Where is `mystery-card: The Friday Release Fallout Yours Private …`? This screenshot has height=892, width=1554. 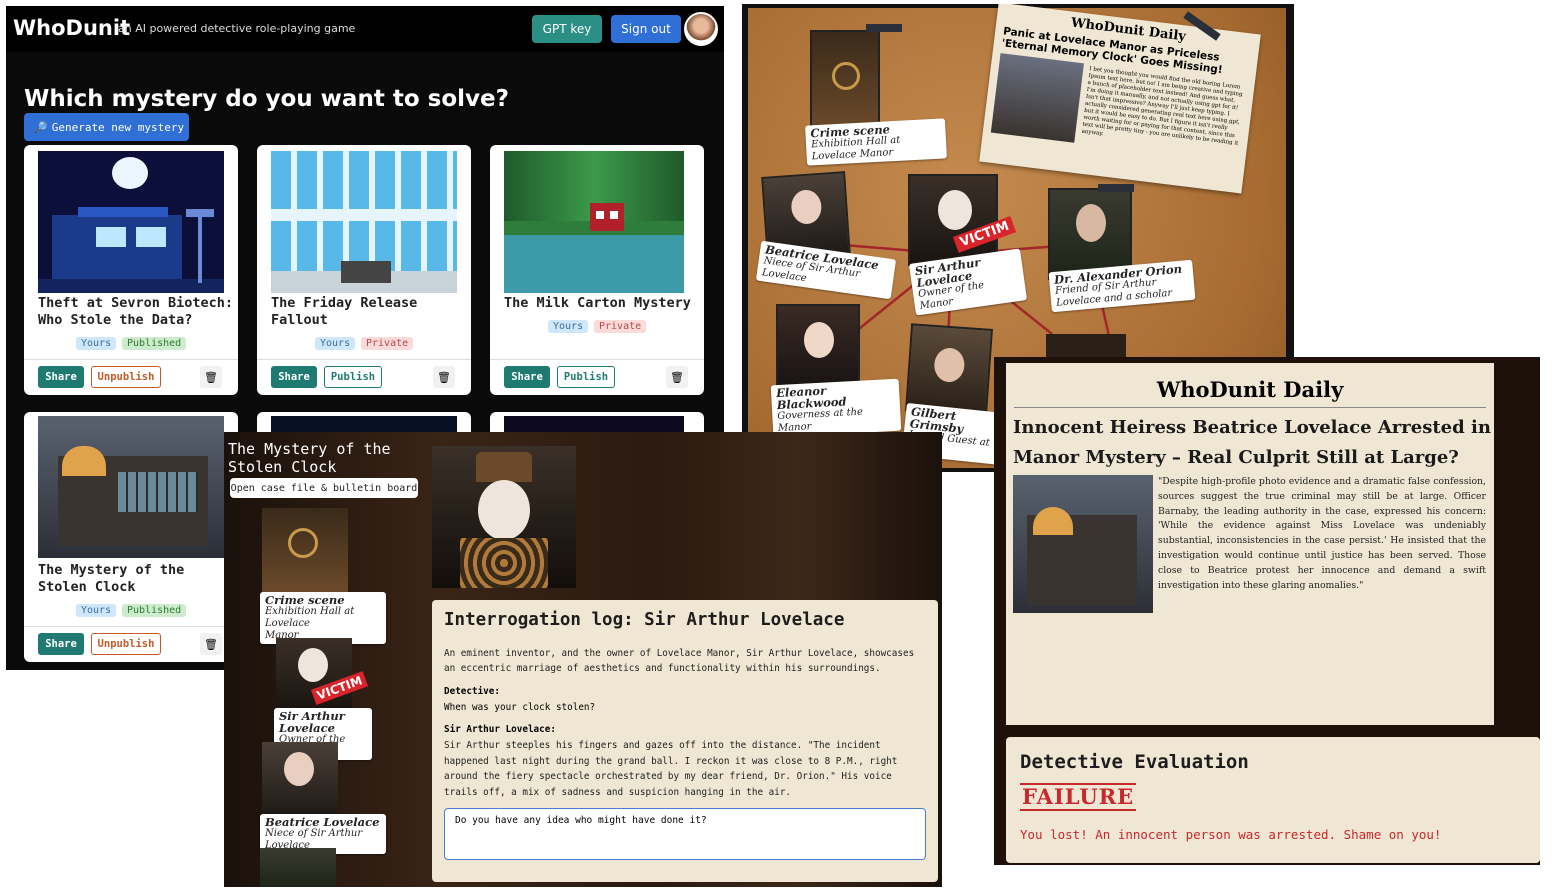
mystery-card: The Friday Release Fallout Yours Private … is located at coordinates (364, 270).